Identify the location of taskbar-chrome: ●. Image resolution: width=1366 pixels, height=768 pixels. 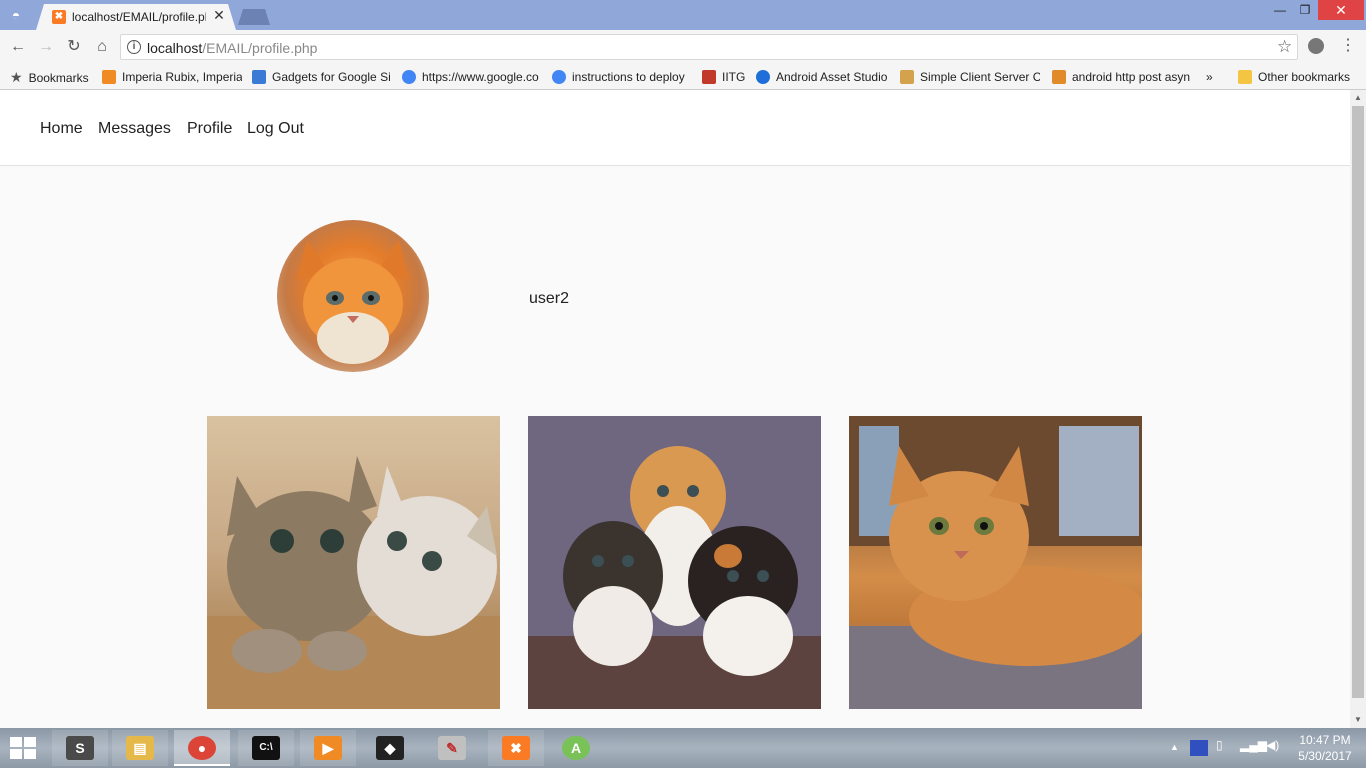
(202, 748).